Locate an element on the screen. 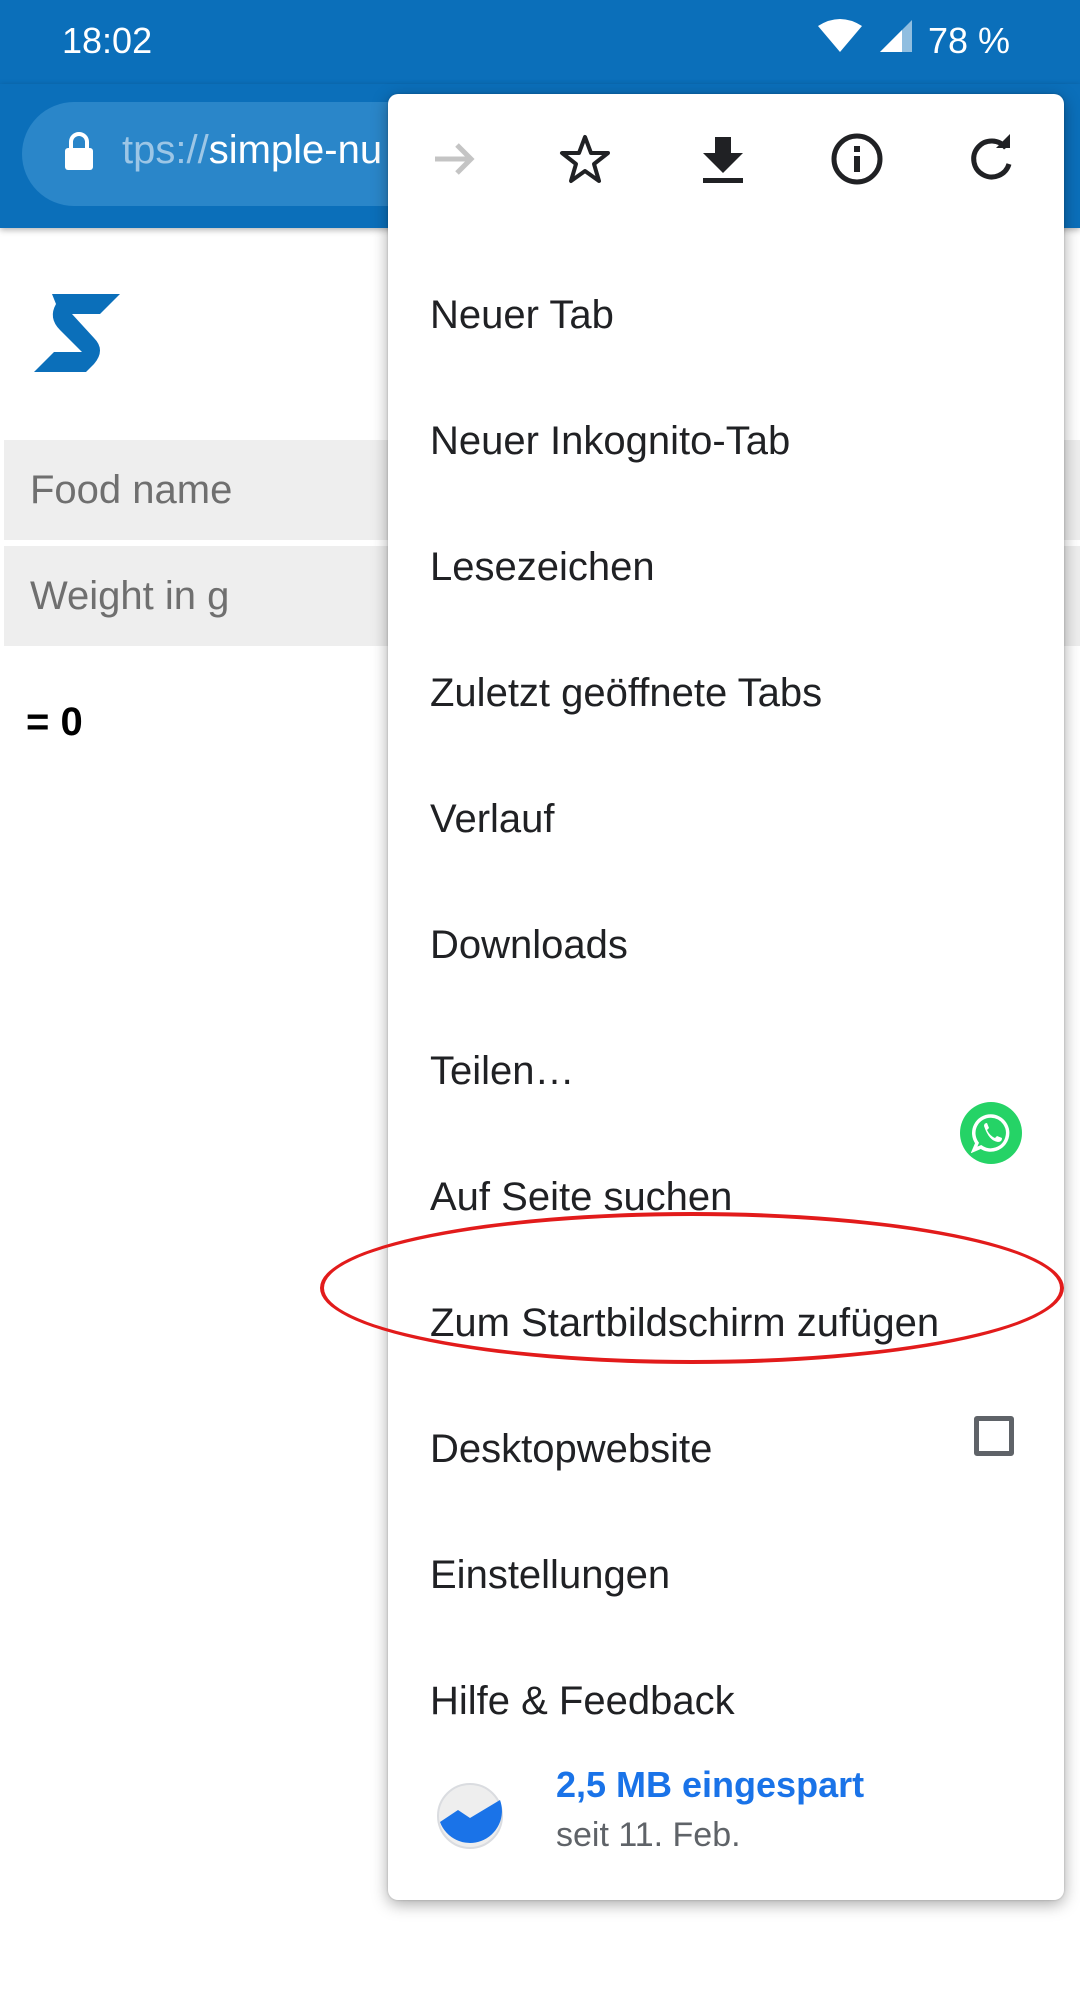  menu-item-find-in-page: Auf Seite suchen is located at coordinates (730, 1197).